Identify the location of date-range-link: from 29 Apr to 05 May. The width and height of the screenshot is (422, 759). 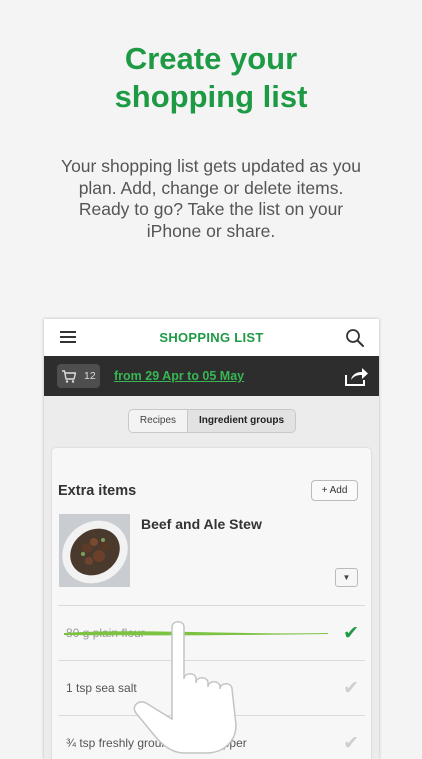
(179, 376).